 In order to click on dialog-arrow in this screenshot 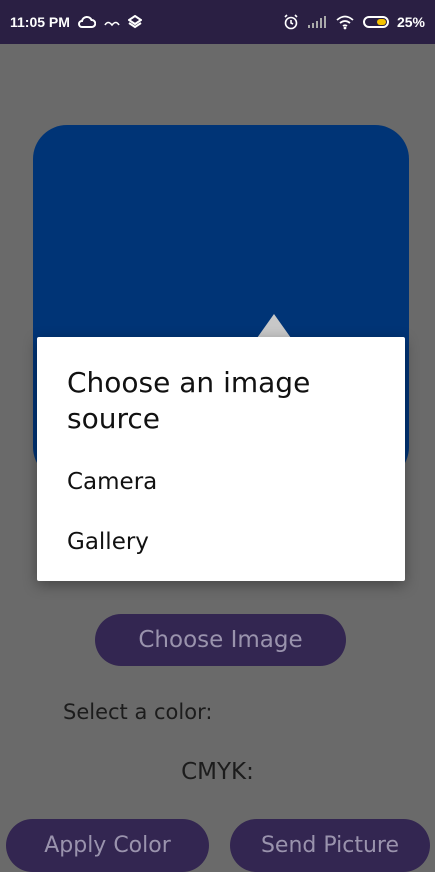, I will do `click(274, 326)`.